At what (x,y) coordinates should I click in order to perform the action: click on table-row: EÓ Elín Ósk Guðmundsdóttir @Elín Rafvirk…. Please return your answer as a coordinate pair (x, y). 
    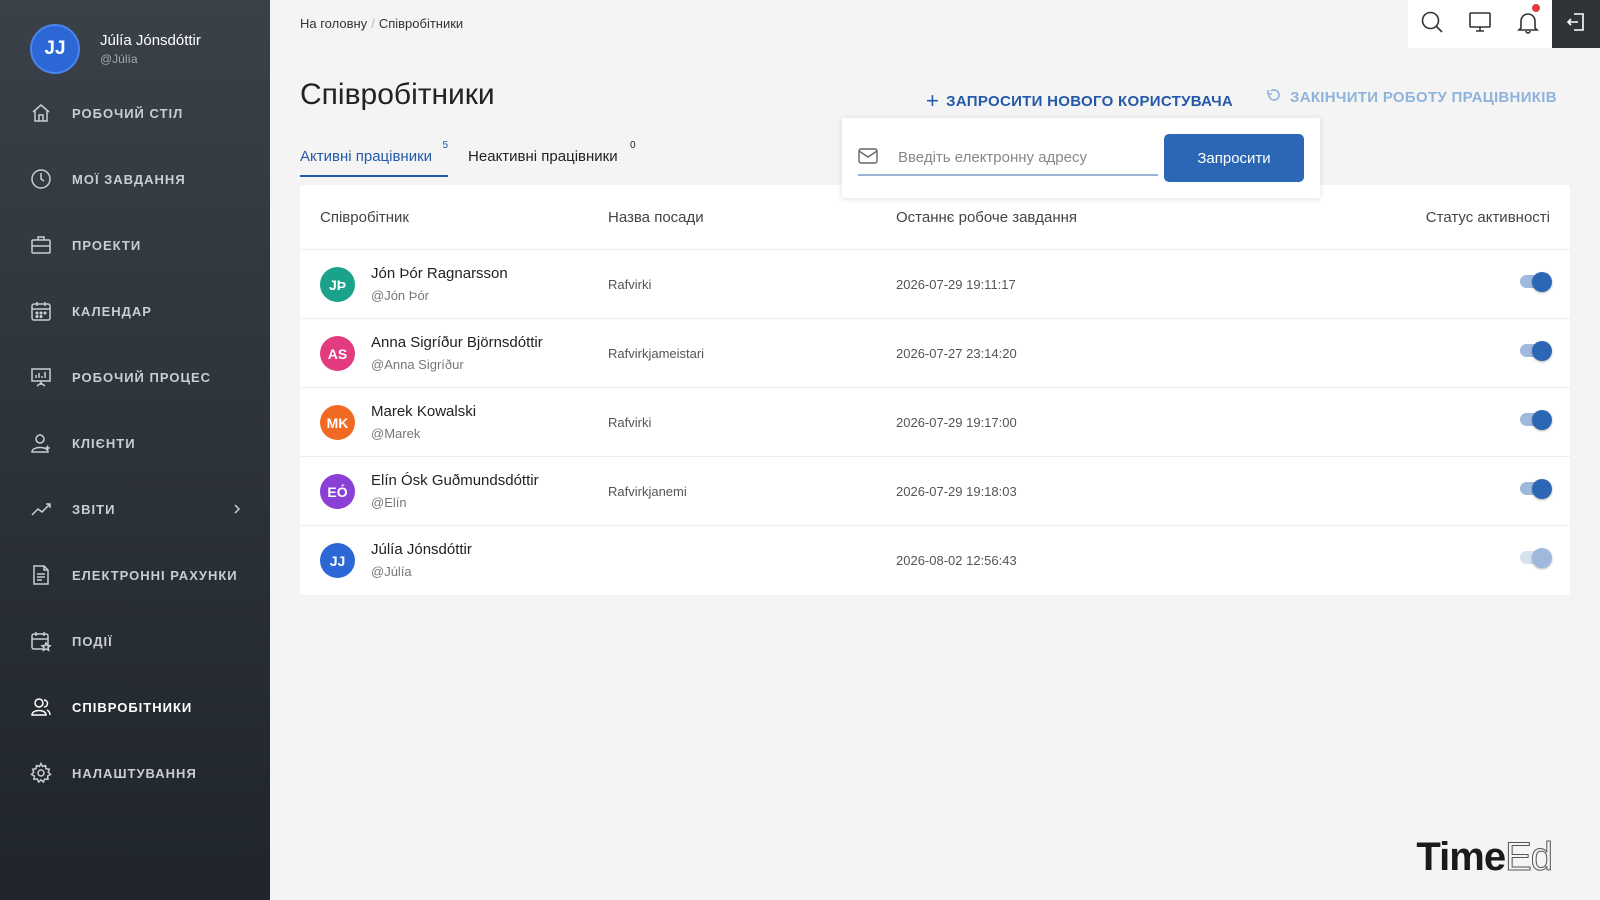
    Looking at the image, I should click on (935, 491).